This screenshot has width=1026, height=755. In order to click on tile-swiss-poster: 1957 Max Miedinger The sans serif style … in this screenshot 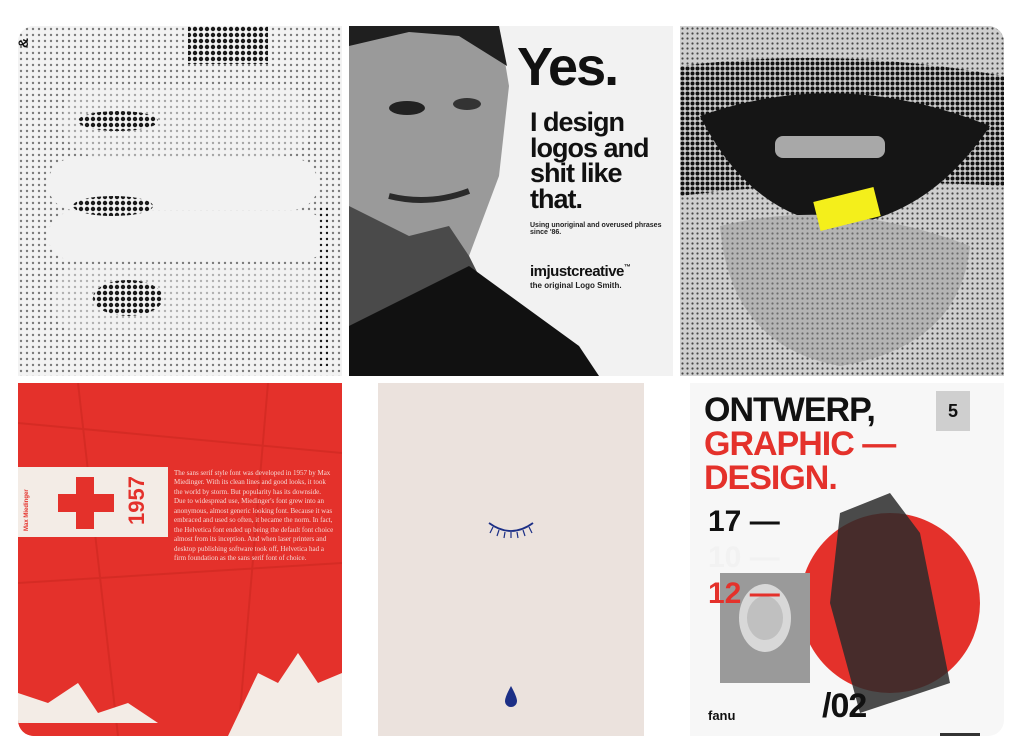, I will do `click(180, 559)`.